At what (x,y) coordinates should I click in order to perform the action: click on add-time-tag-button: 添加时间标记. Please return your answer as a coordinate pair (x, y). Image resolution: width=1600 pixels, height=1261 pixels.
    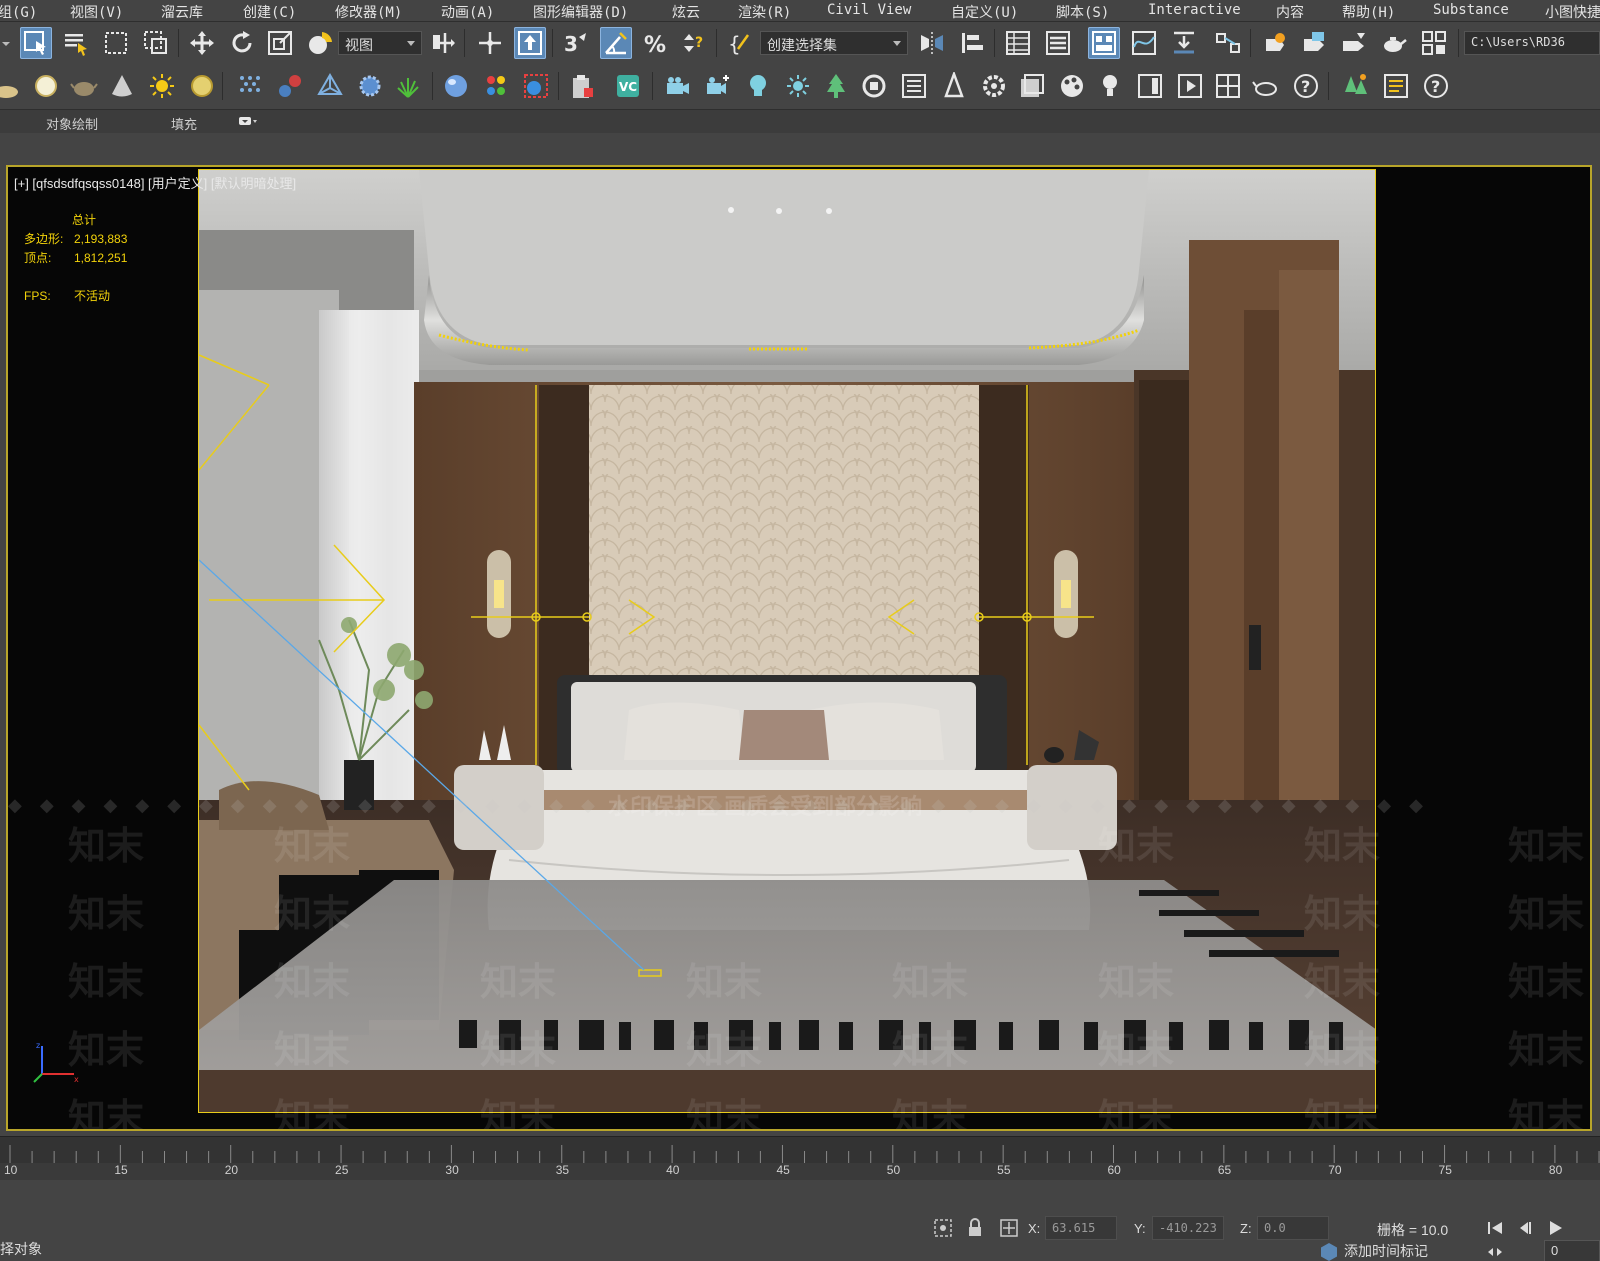
    Looking at the image, I should click on (1386, 1251).